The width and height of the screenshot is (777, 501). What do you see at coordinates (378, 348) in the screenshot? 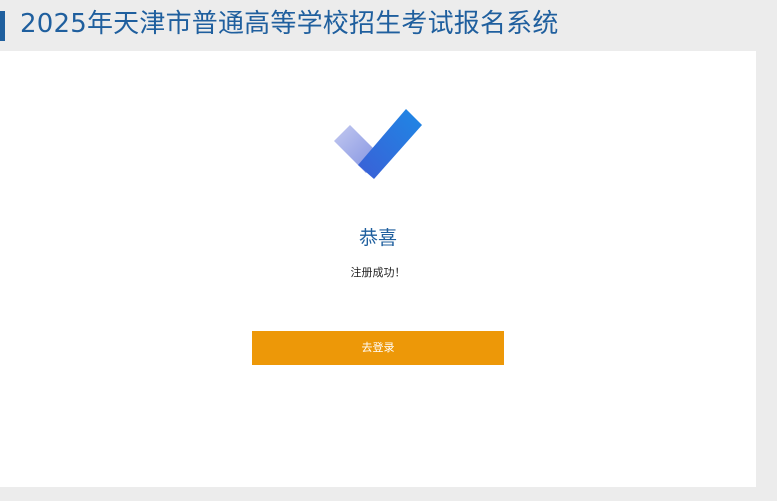
I see `go-login-button: 去登录` at bounding box center [378, 348].